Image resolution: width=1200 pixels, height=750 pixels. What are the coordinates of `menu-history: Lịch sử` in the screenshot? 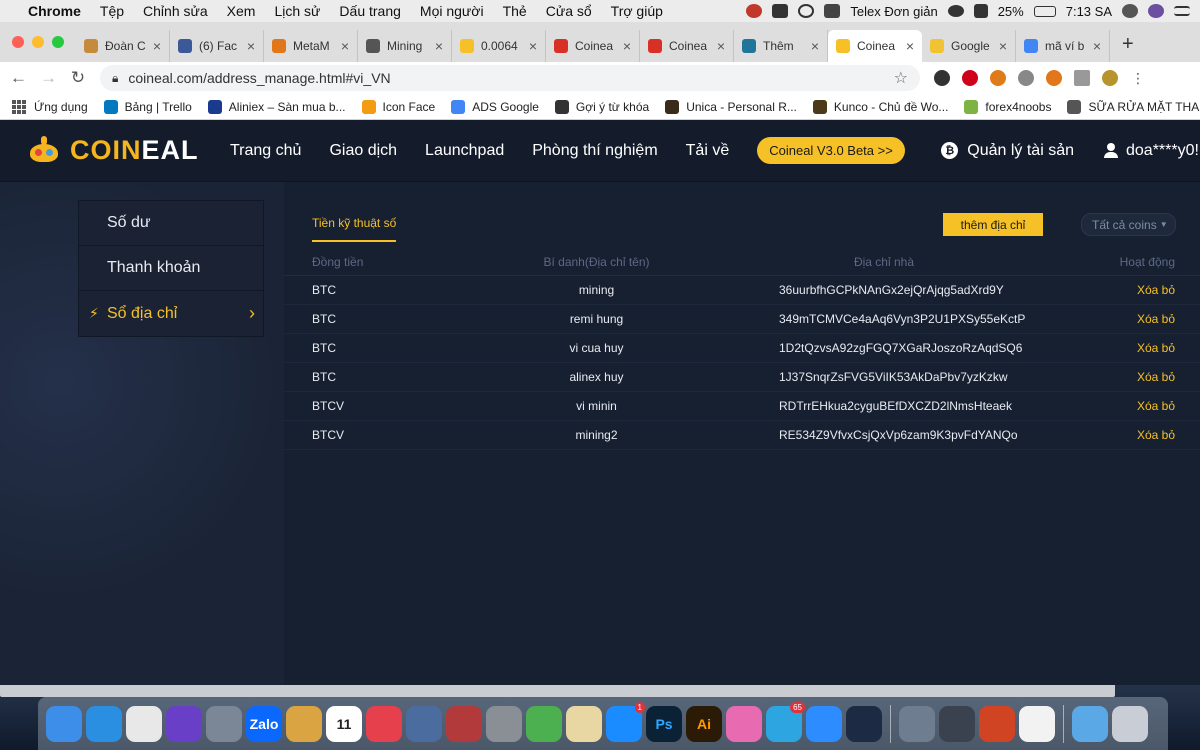 It's located at (297, 11).